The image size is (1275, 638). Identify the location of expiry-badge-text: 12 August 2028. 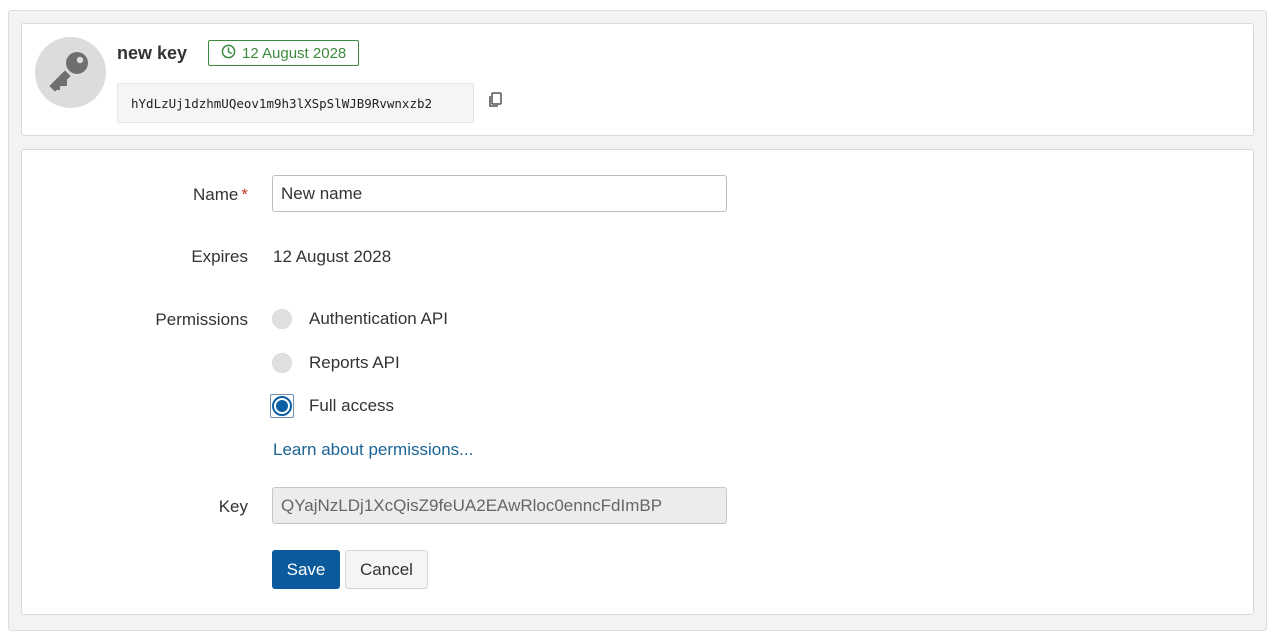
(294, 53).